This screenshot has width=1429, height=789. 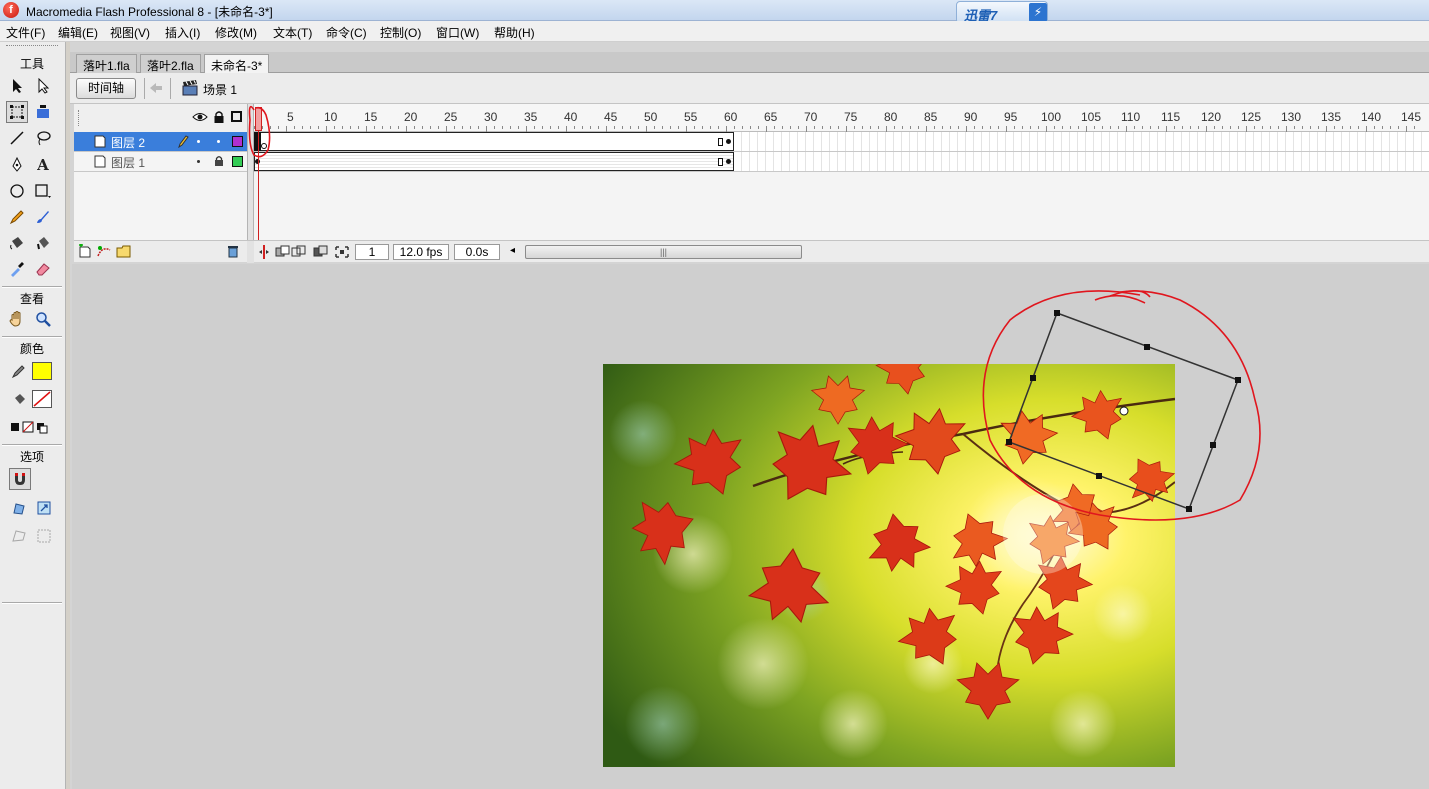 I want to click on layer-2-span, so click(x=494, y=141).